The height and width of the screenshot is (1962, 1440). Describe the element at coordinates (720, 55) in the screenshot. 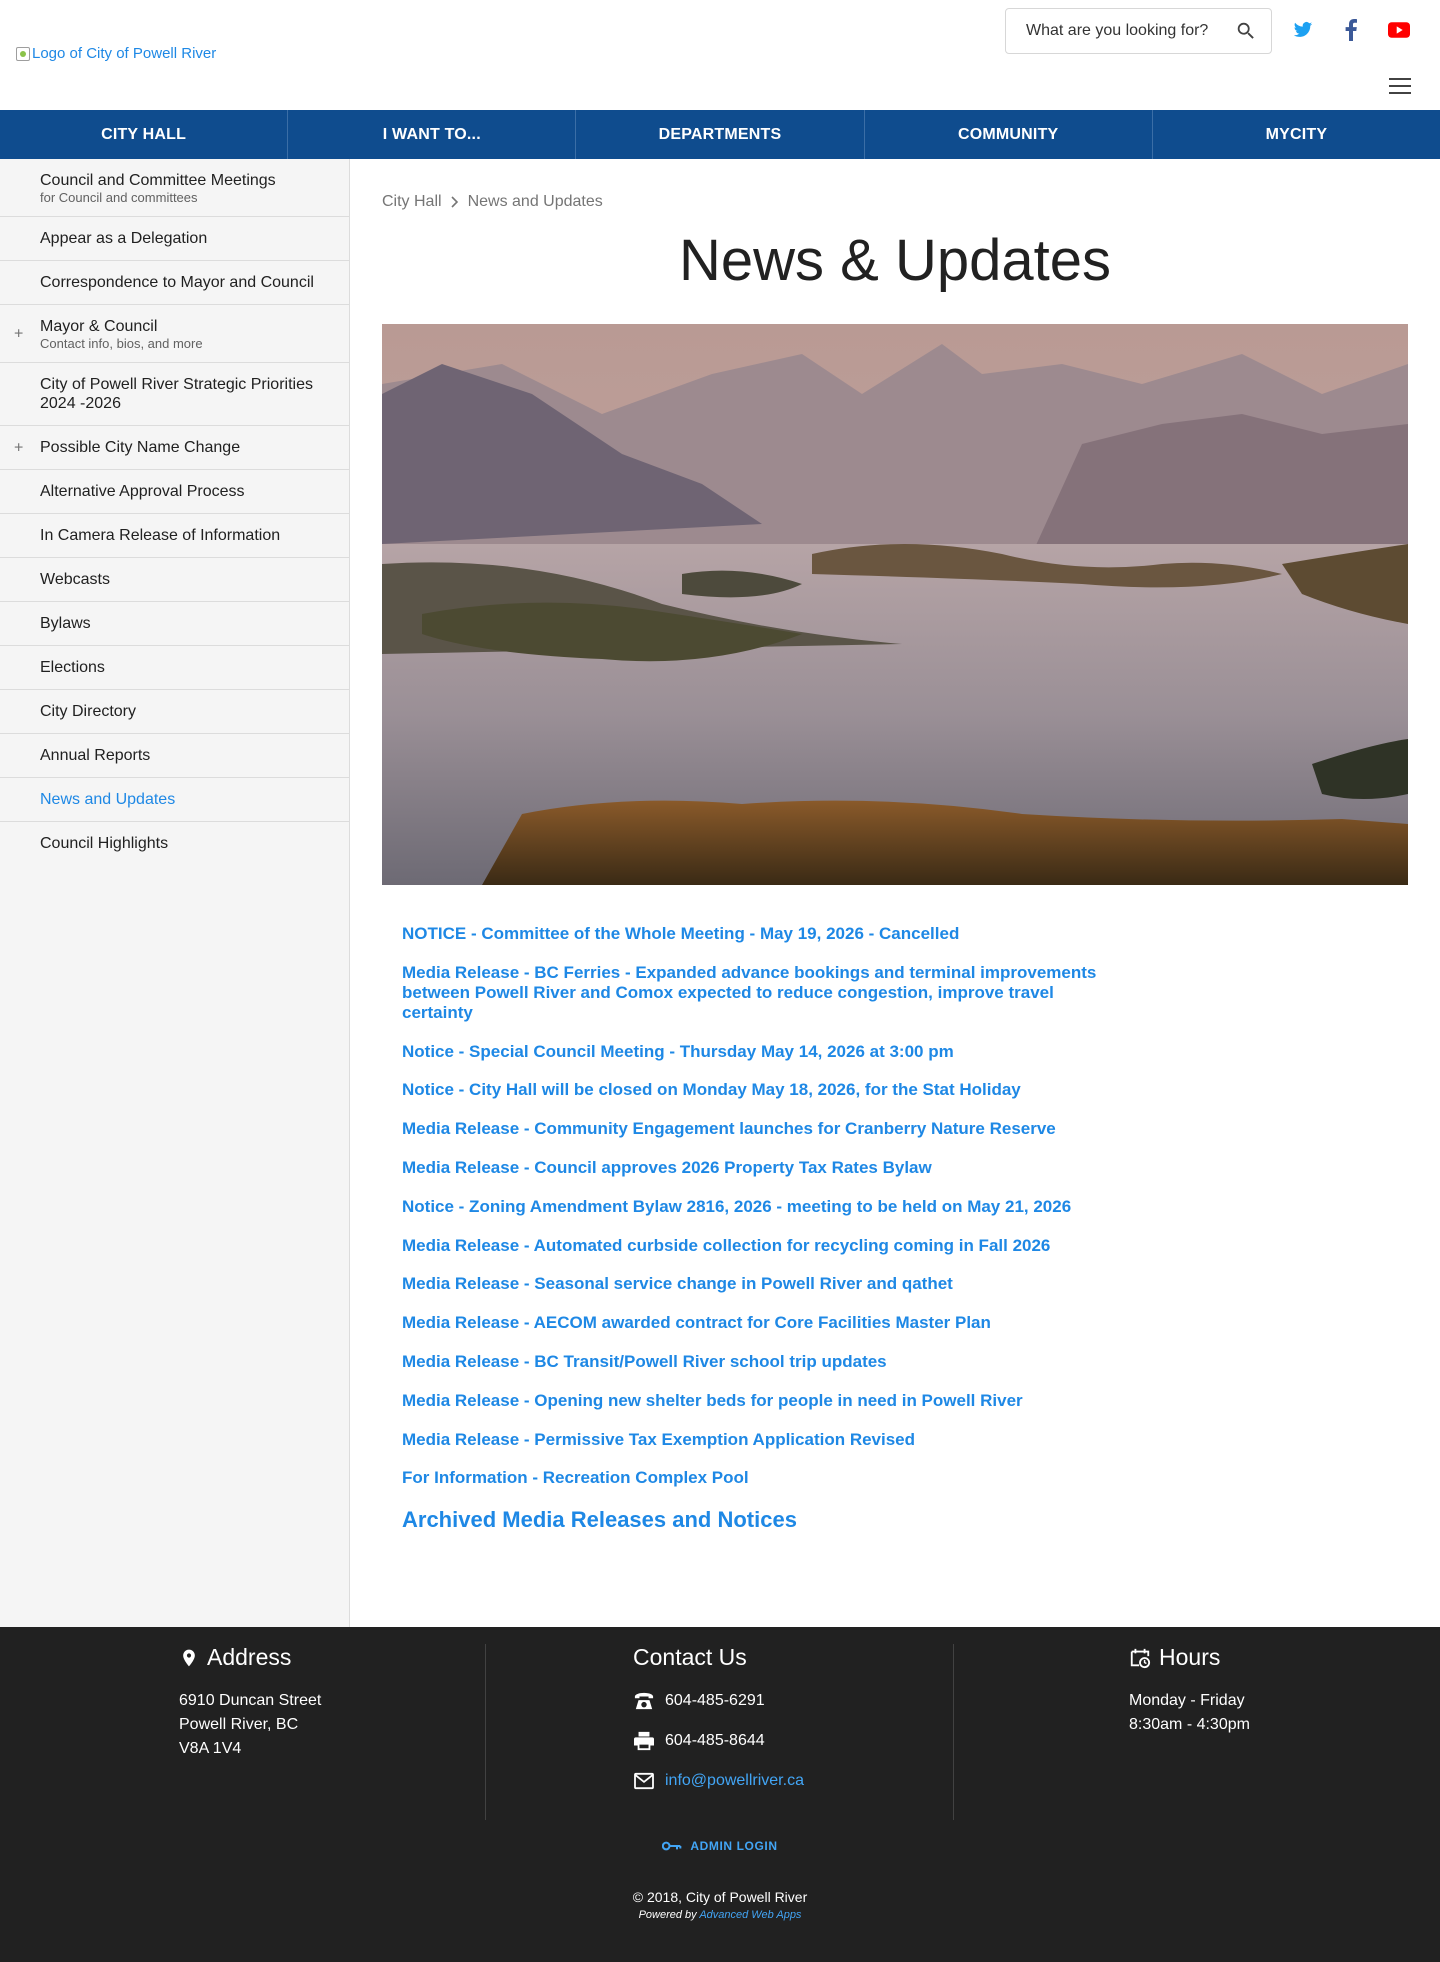

I see `site-header: Logo of City of Powell River` at that location.